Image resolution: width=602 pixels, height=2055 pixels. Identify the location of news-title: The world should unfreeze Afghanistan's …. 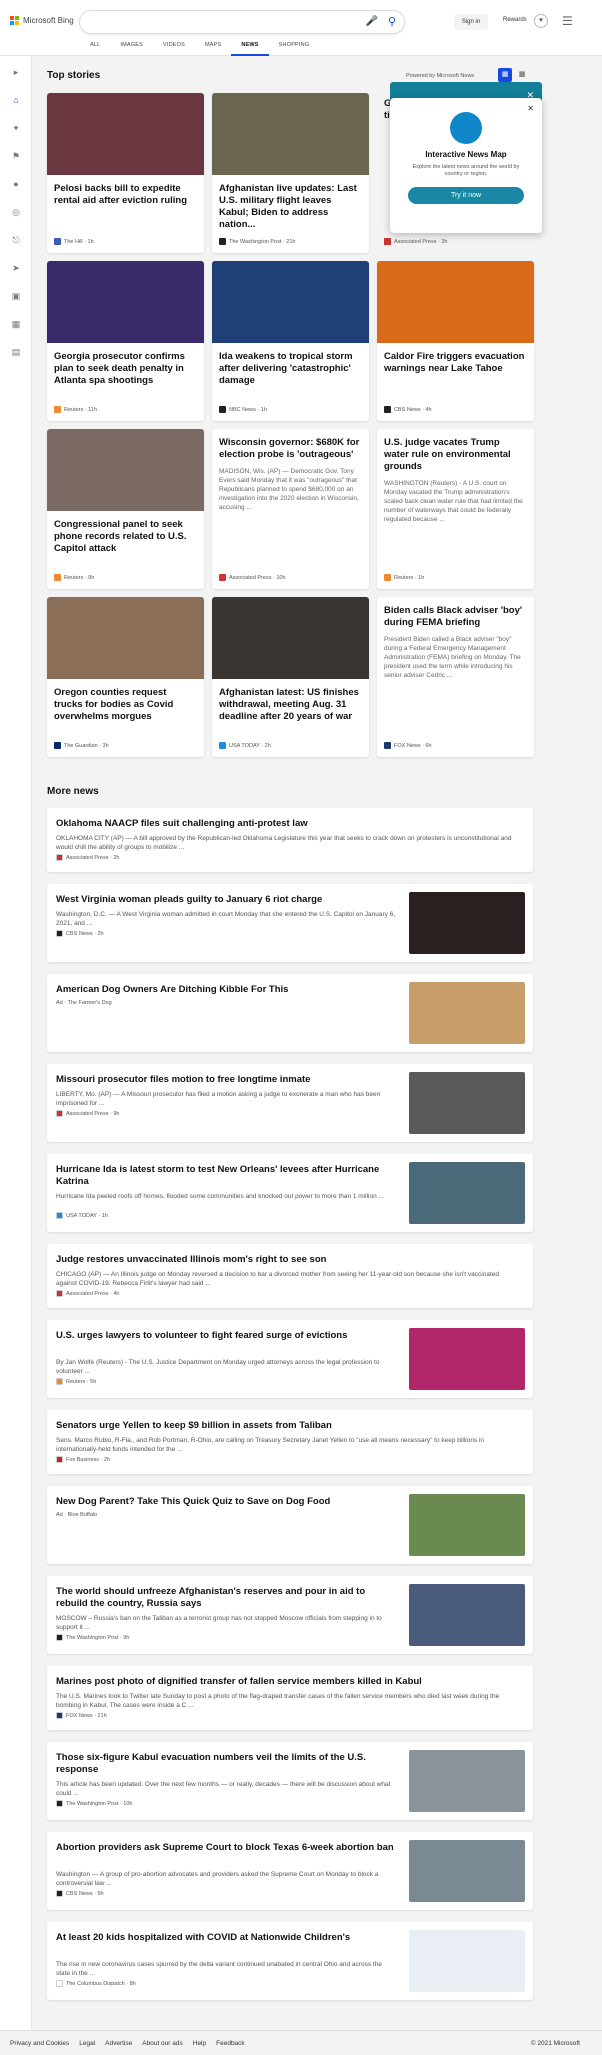
(226, 1598).